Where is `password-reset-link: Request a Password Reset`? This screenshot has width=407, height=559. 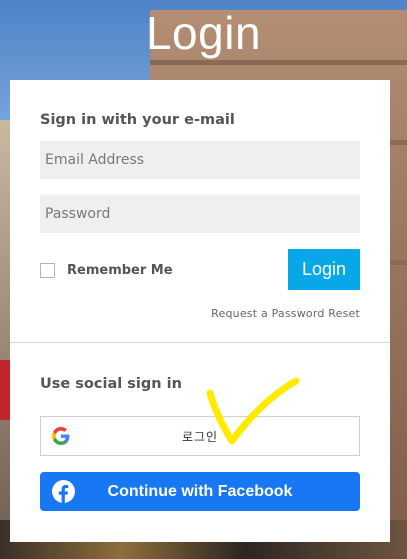 password-reset-link: Request a Password Reset is located at coordinates (285, 313).